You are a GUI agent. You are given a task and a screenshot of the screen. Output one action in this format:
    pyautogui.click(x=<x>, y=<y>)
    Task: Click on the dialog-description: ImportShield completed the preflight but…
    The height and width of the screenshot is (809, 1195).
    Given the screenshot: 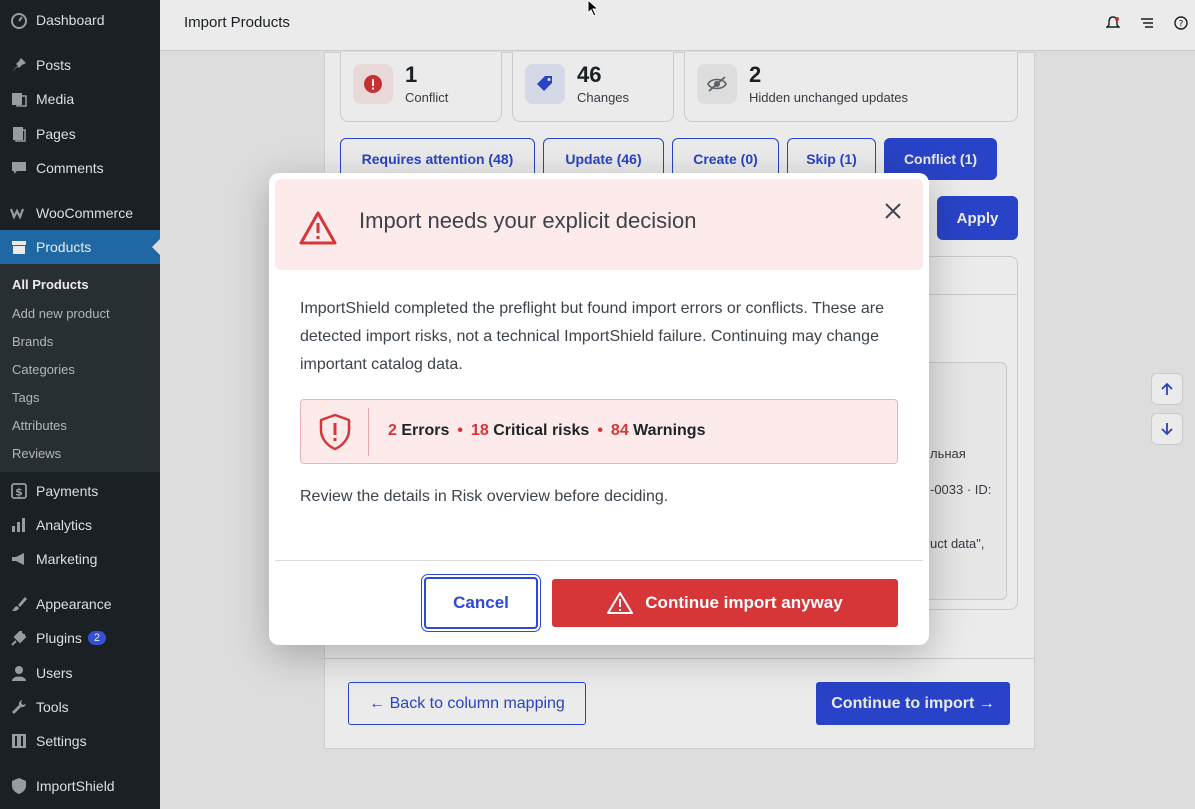 What is the action you would take?
    pyautogui.click(x=592, y=336)
    